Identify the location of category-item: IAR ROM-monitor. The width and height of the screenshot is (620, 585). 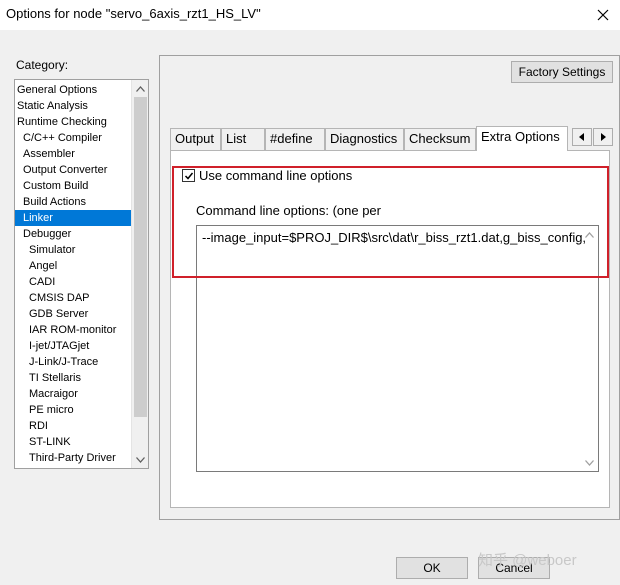
(73, 330).